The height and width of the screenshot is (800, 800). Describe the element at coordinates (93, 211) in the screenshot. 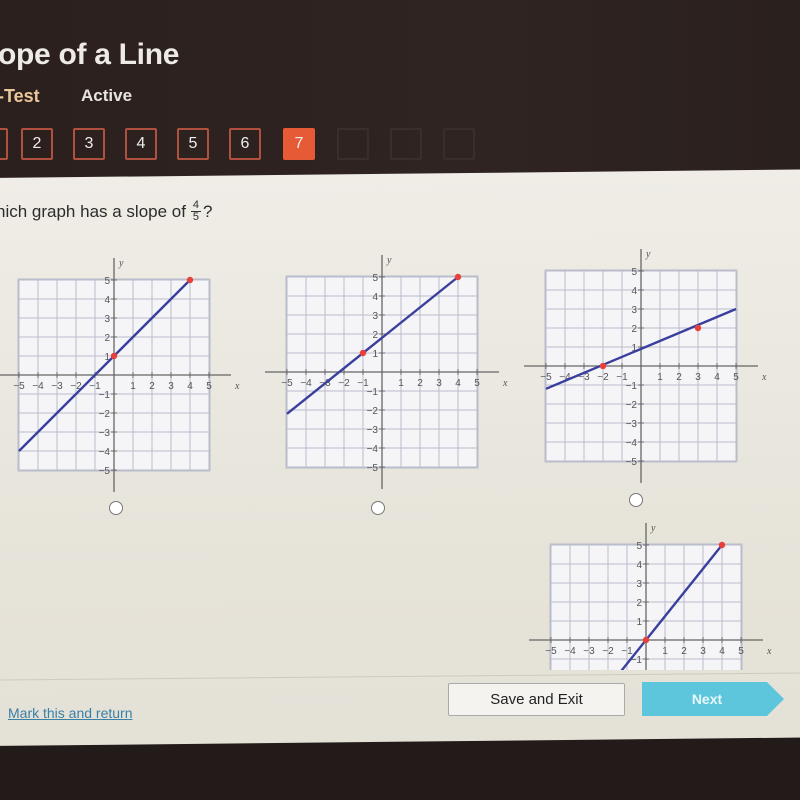

I see `question-text: hich graph has a slope of` at that location.